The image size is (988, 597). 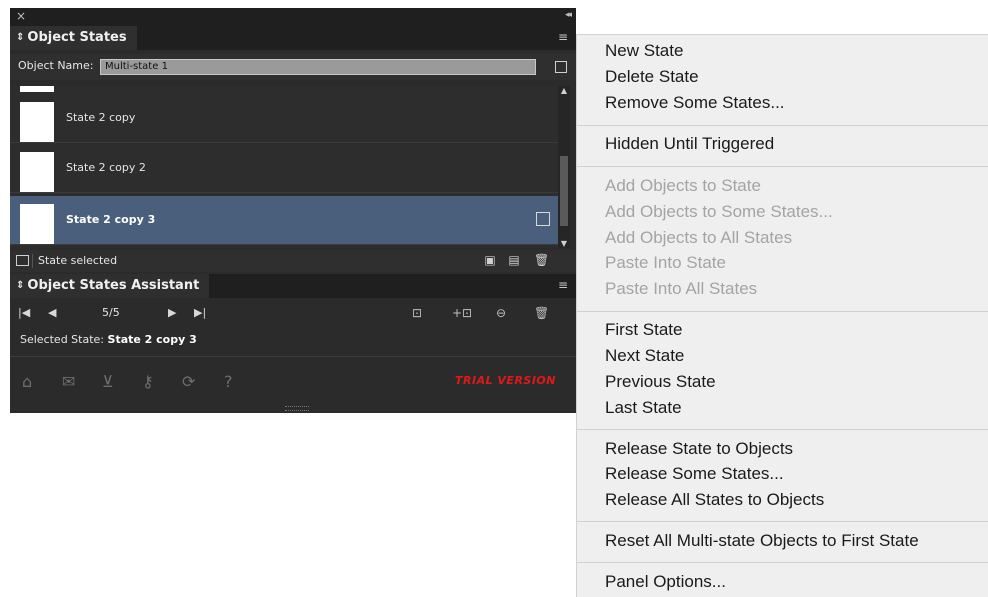 I want to click on object-states-tab-row: ⇕ Object States ≡, so click(x=293, y=38).